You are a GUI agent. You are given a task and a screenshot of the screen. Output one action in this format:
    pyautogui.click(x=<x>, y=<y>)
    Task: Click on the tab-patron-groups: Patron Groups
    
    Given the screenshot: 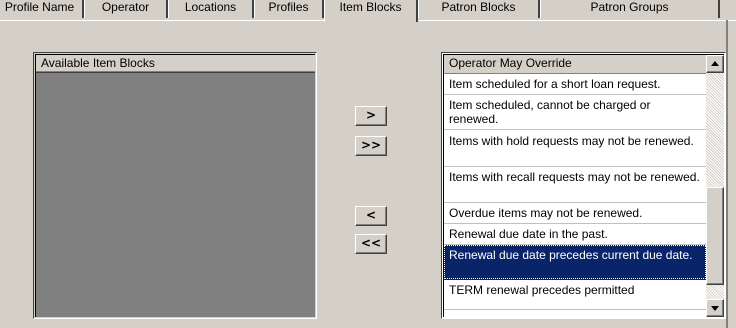 What is the action you would take?
    pyautogui.click(x=630, y=9)
    